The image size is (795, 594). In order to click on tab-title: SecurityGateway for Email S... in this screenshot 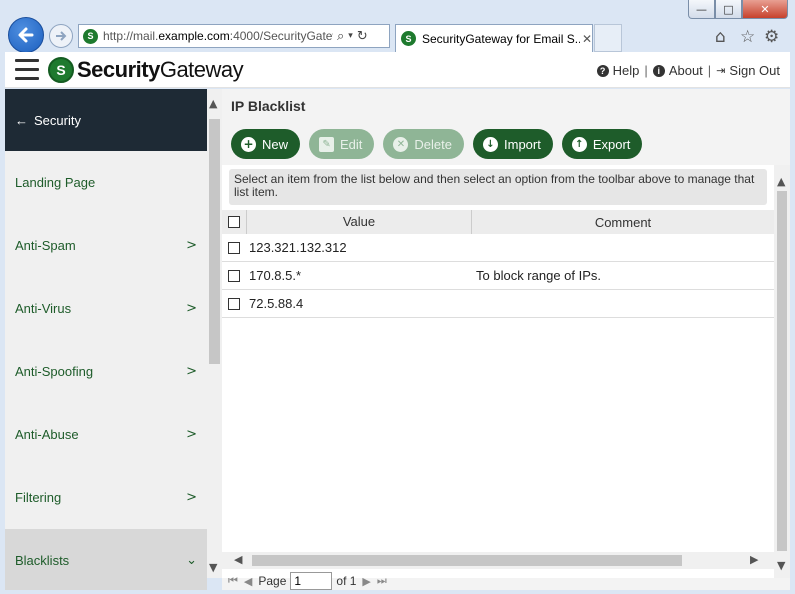, I will do `click(501, 38)`.